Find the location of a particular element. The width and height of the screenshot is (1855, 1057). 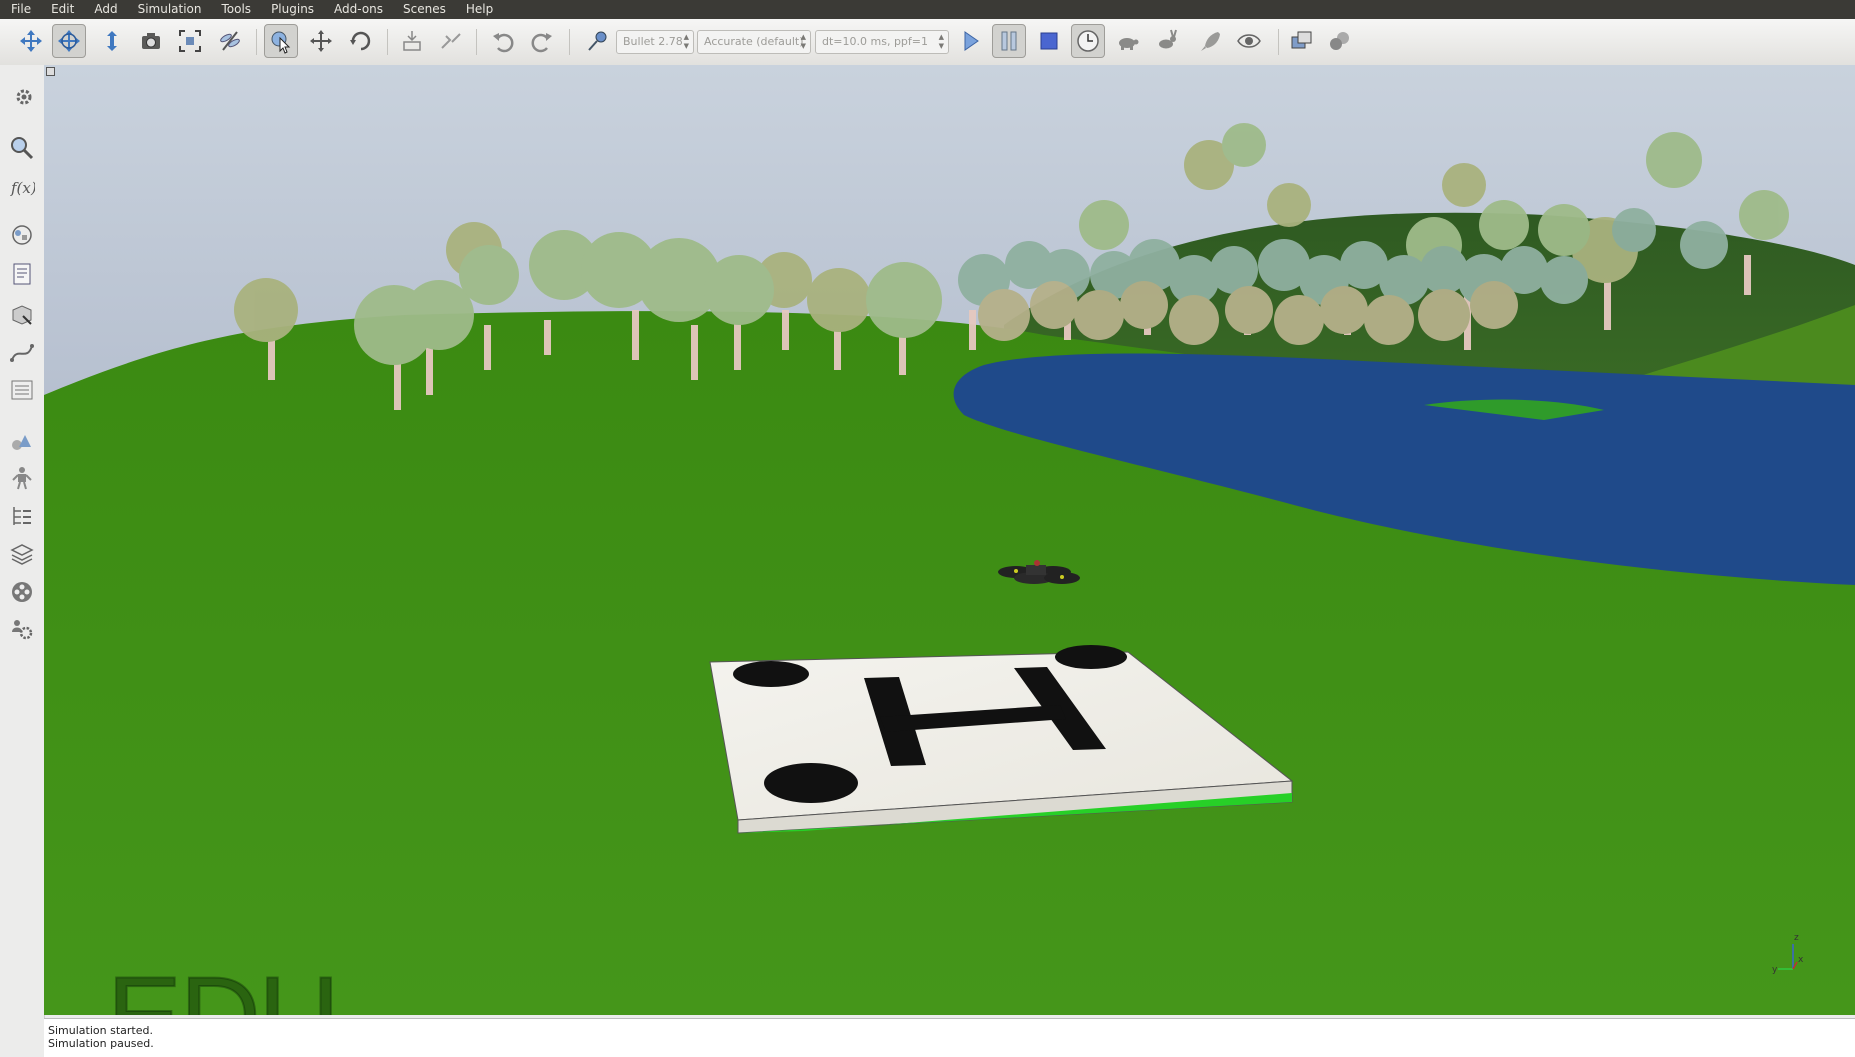

fly-button is located at coordinates (230, 41).